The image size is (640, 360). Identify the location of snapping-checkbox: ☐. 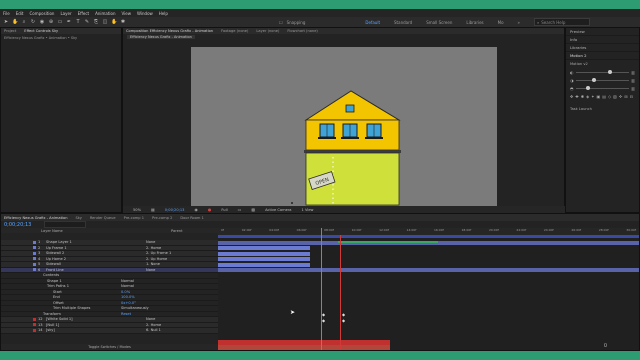
(281, 22).